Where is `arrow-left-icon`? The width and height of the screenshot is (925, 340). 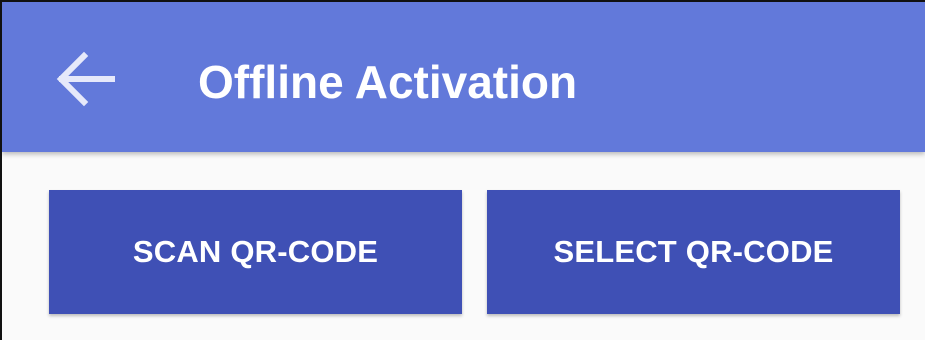 arrow-left-icon is located at coordinates (85, 79).